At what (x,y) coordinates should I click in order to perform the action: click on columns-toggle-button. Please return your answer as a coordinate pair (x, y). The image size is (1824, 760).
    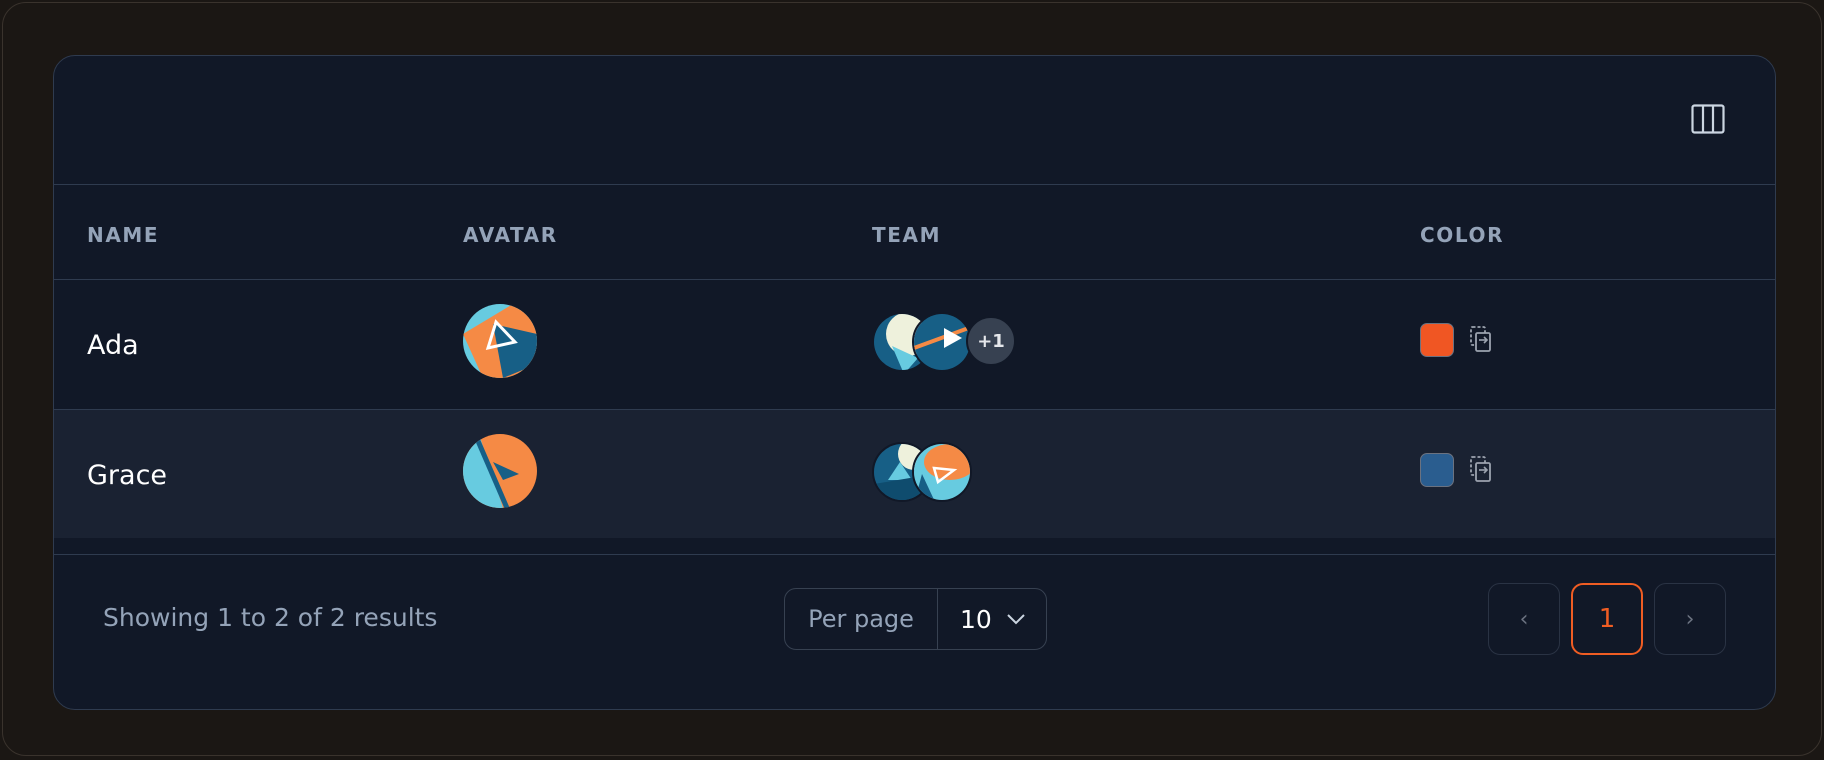
    Looking at the image, I should click on (1708, 119).